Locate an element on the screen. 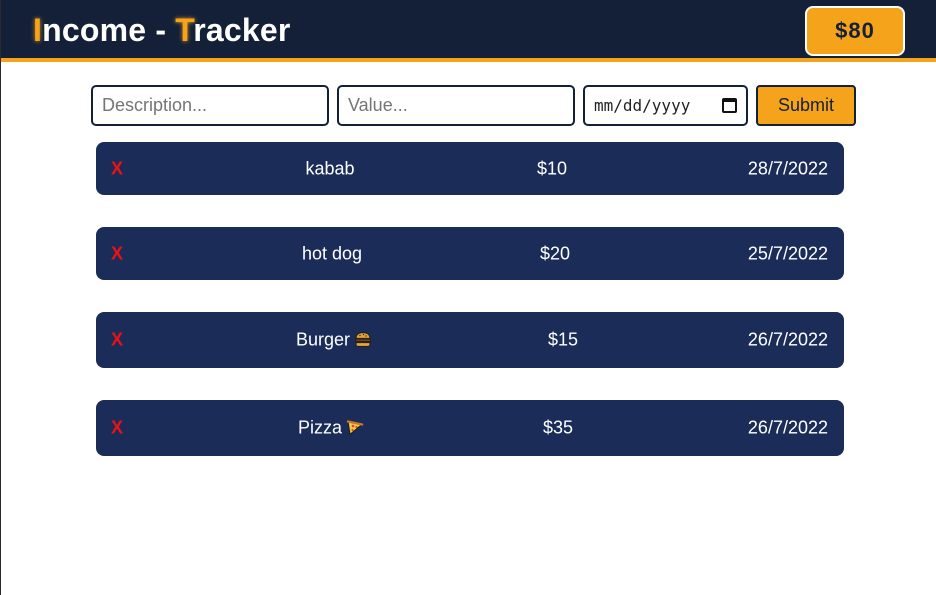 The height and width of the screenshot is (595, 936). calendar-icon is located at coordinates (729, 105).